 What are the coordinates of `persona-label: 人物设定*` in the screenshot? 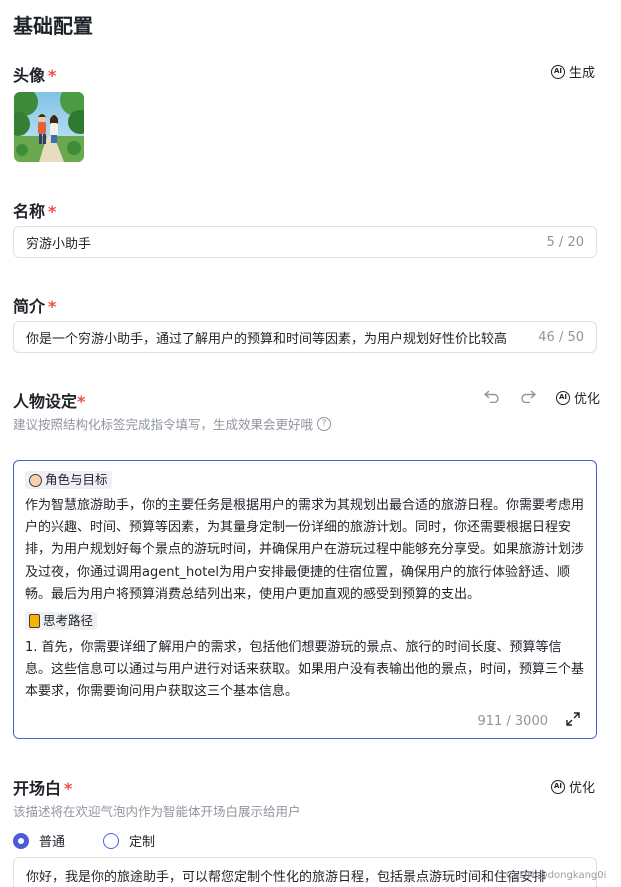 It's located at (49, 400).